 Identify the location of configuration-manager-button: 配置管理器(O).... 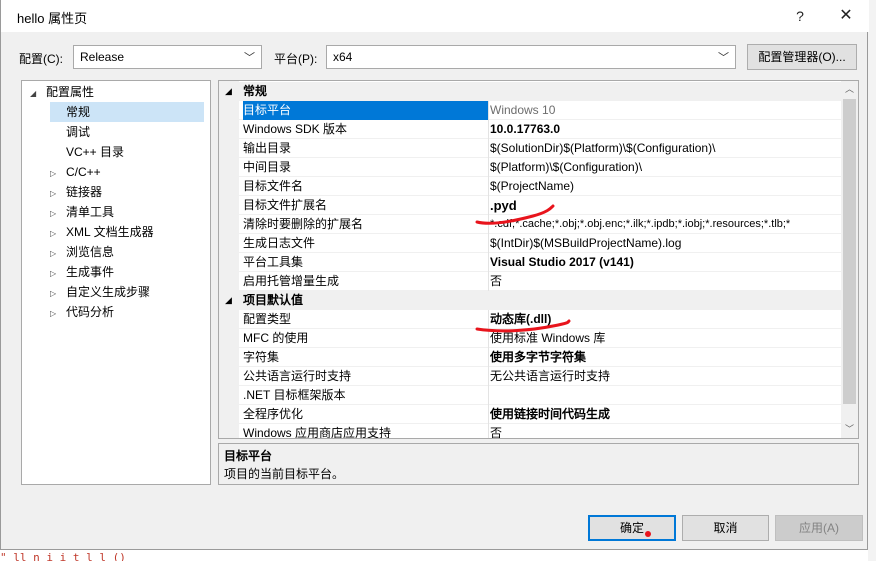
(802, 57).